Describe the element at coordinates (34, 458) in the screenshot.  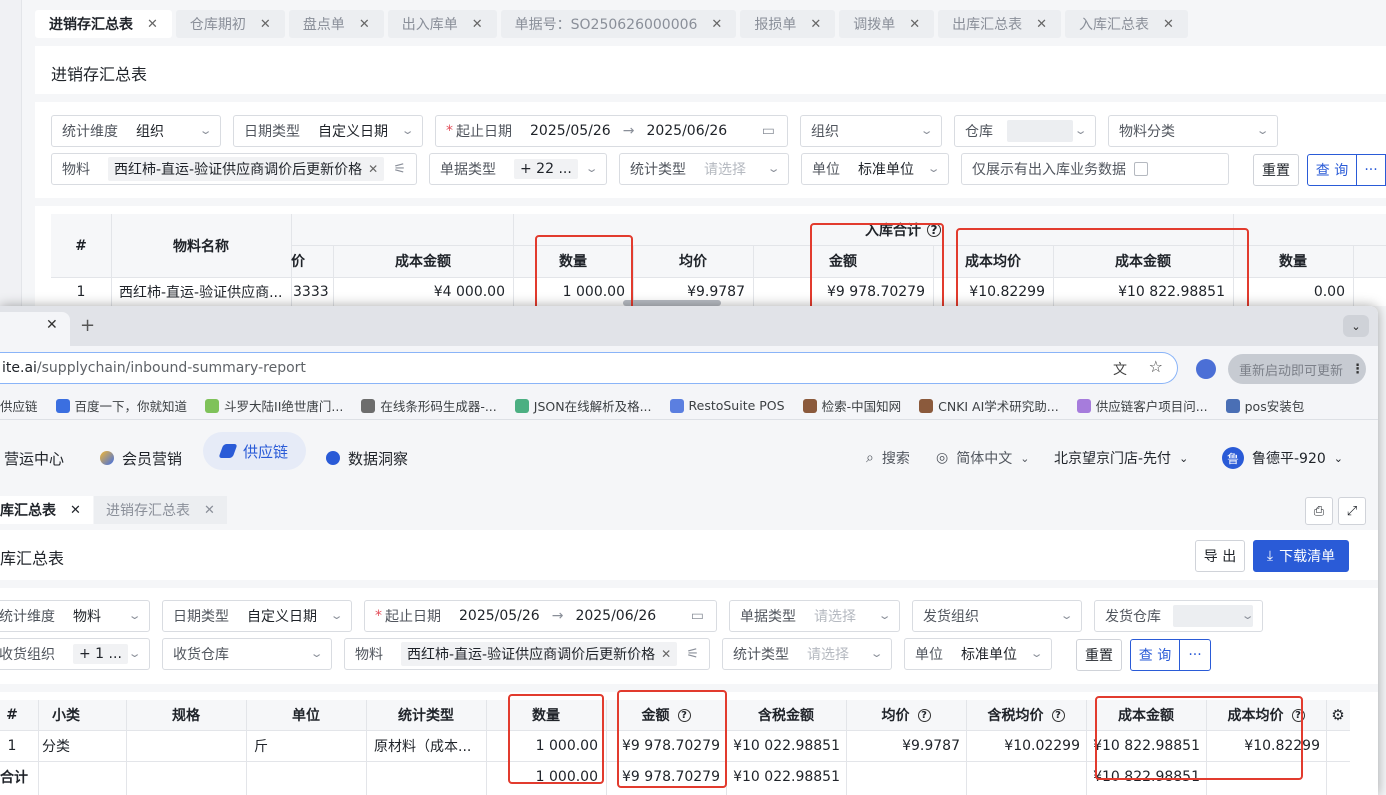
I see `nav-ops-center: 营运中心` at that location.